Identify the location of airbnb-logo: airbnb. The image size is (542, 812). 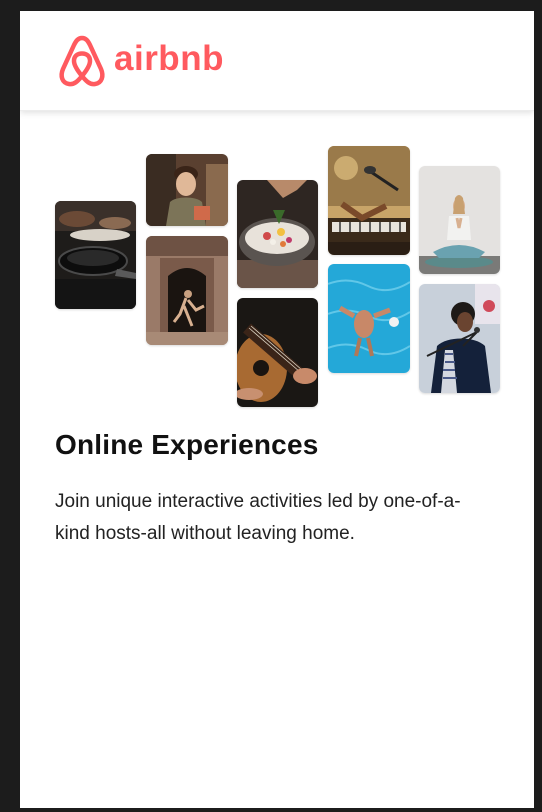
(141, 61).